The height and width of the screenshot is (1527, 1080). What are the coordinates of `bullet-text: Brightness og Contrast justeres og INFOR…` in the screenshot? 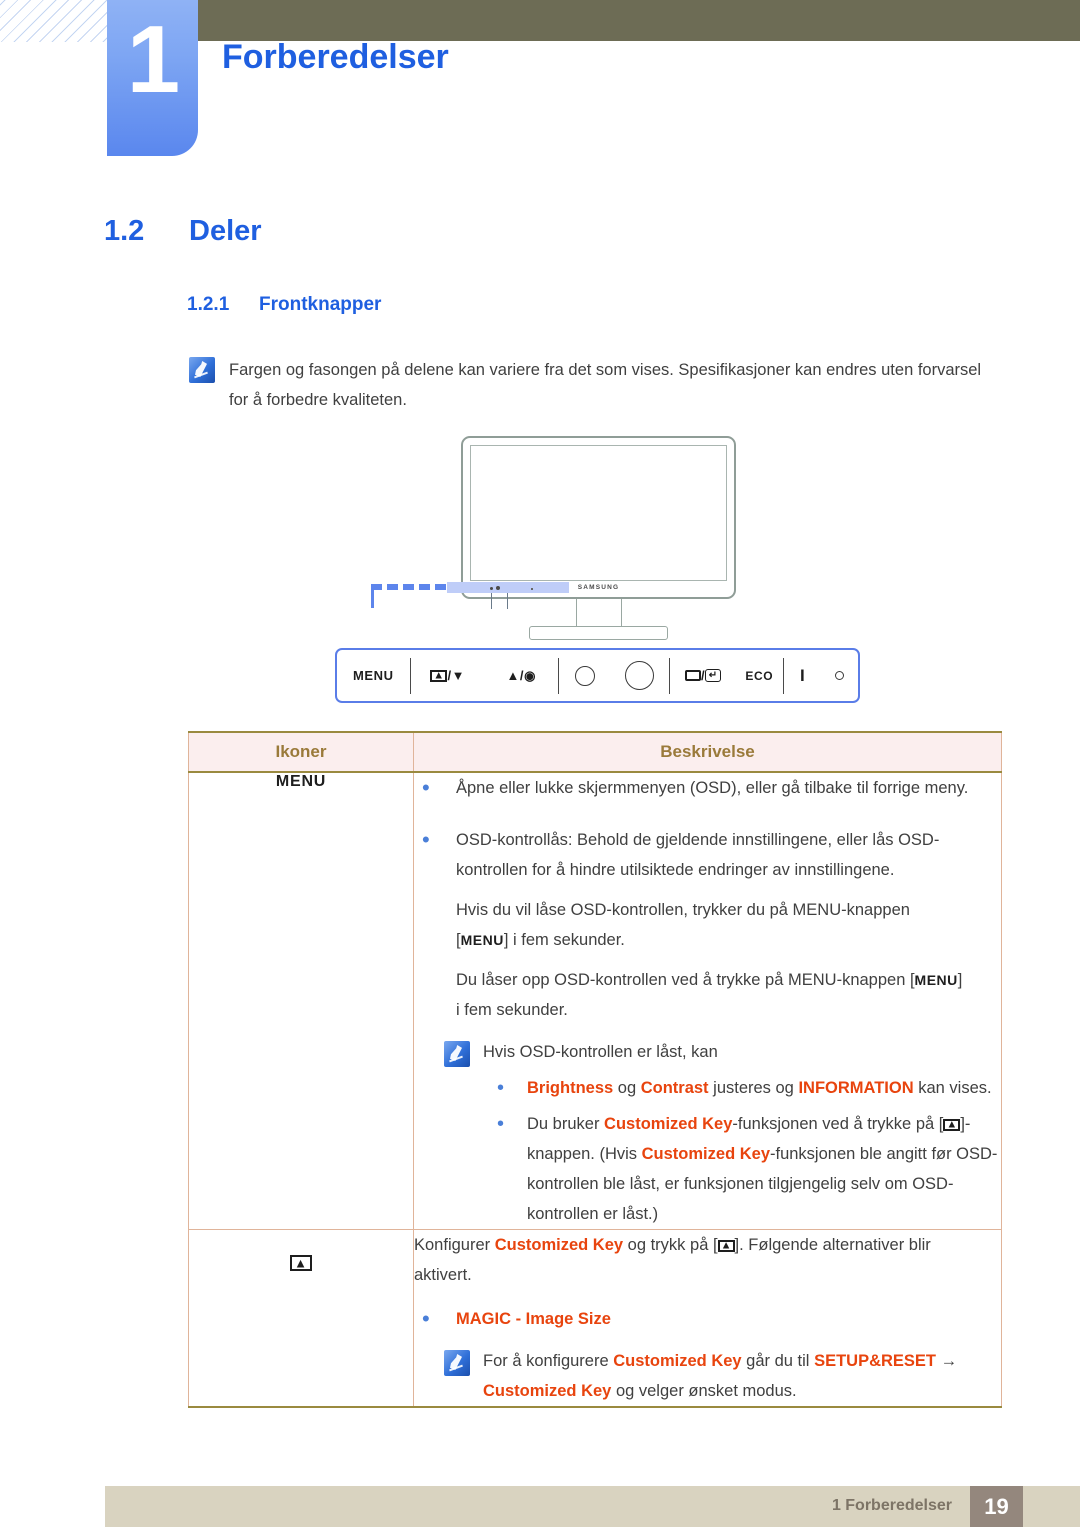 It's located at (764, 1088).